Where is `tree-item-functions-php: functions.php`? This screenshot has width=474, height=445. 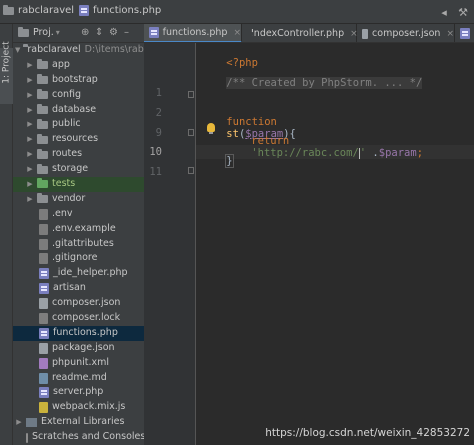
tree-item-functions-php: functions.php is located at coordinates (78, 333).